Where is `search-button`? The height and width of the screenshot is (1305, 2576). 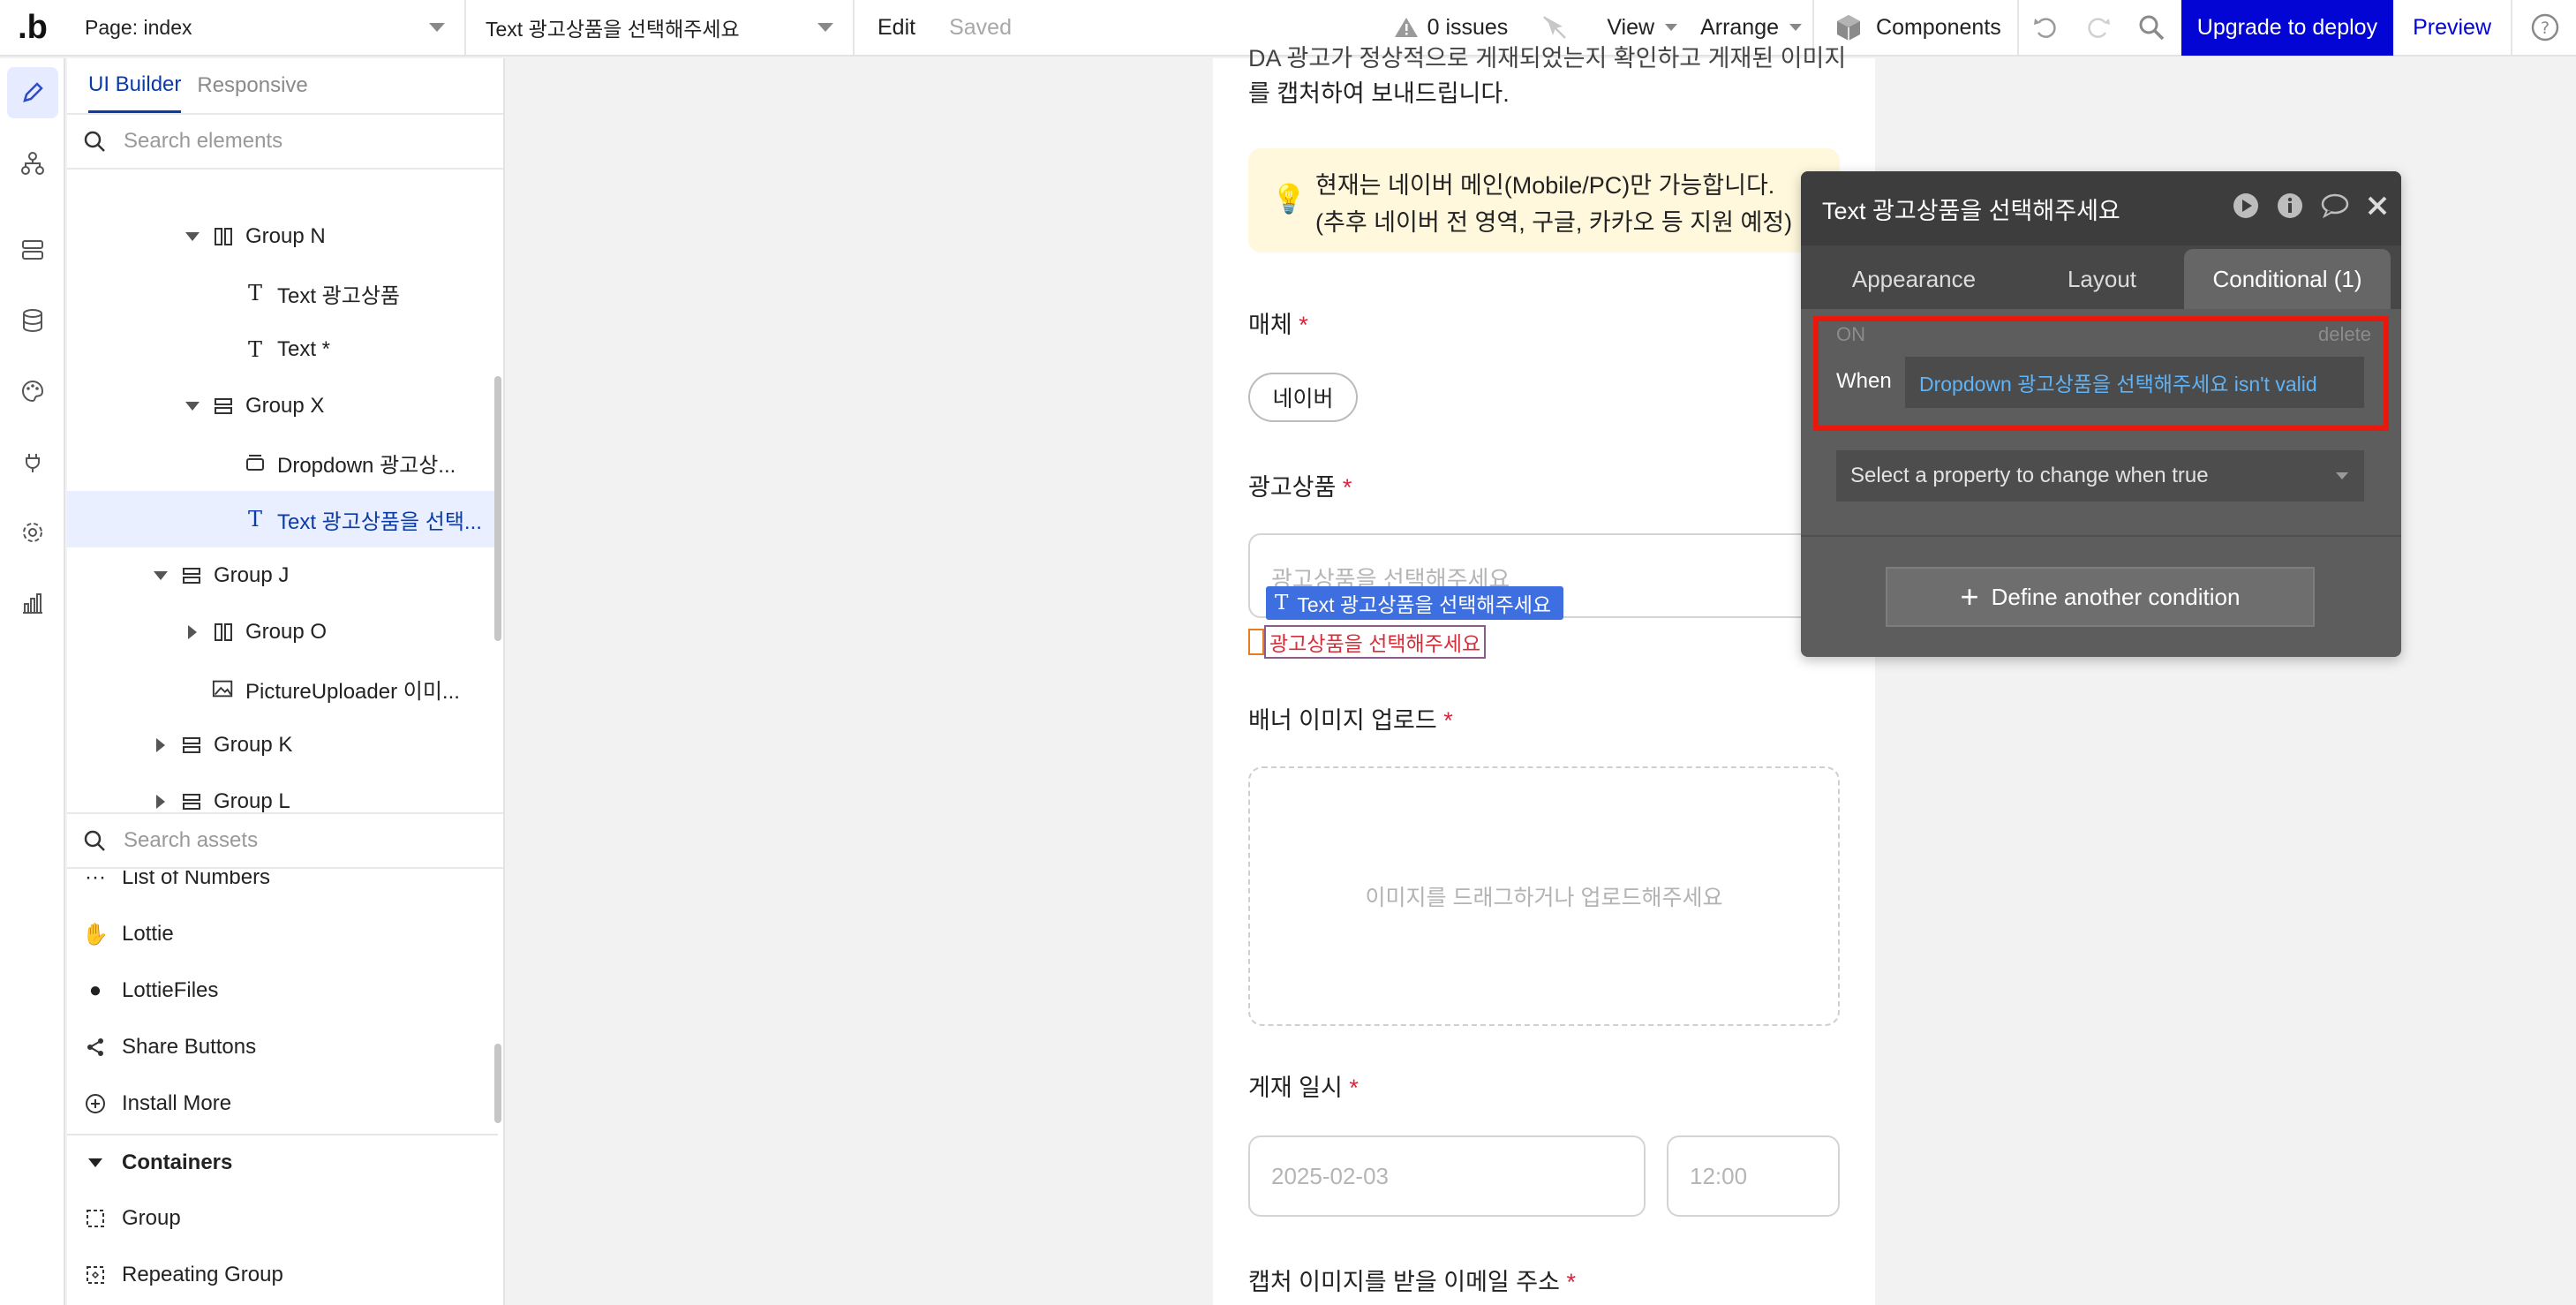
search-button is located at coordinates (2153, 28).